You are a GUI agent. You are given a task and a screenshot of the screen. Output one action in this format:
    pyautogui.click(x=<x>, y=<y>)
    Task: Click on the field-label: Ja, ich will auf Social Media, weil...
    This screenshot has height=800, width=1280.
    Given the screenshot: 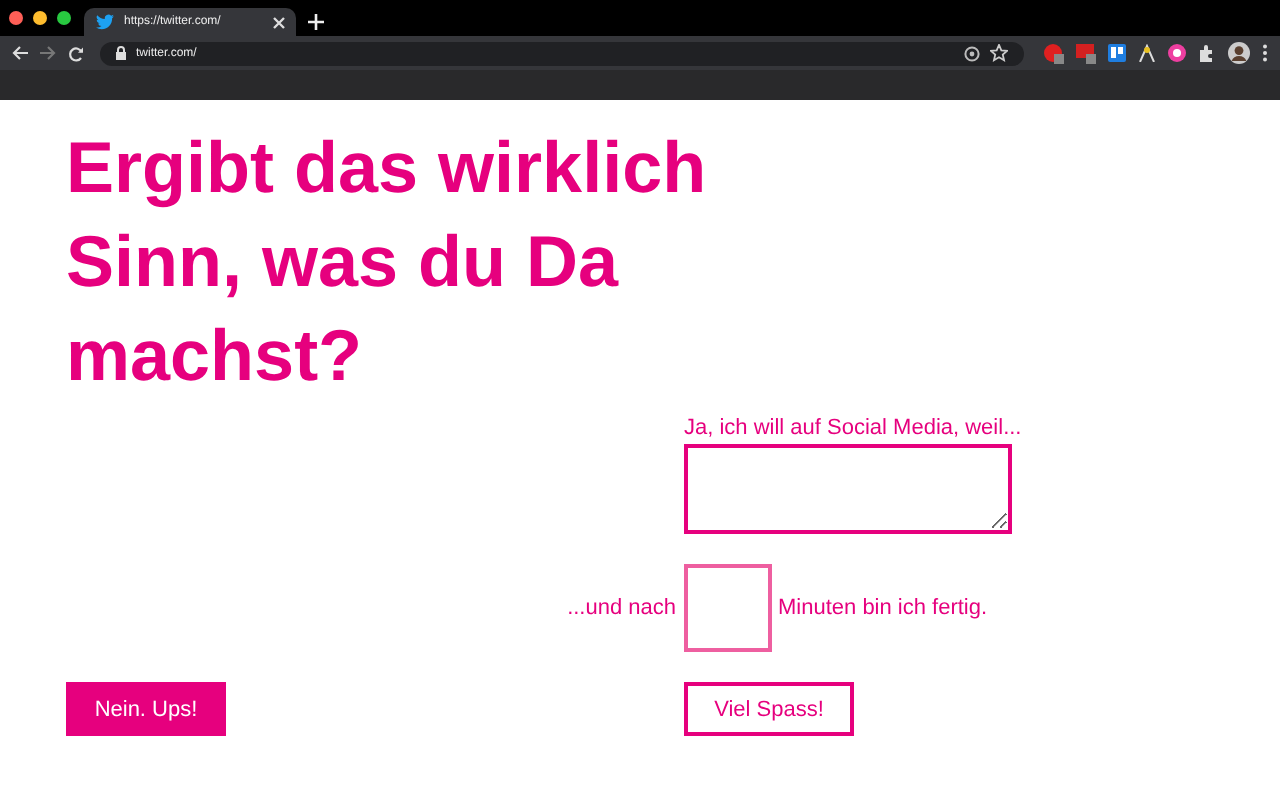 What is the action you would take?
    pyautogui.click(x=854, y=428)
    